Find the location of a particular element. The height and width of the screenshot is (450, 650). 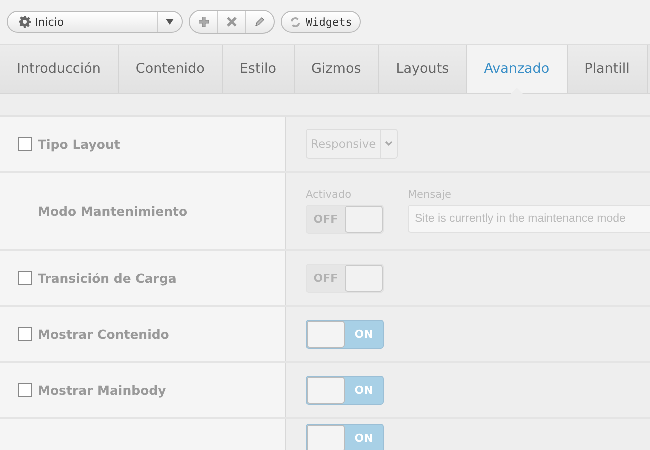

caret-icon is located at coordinates (170, 22).